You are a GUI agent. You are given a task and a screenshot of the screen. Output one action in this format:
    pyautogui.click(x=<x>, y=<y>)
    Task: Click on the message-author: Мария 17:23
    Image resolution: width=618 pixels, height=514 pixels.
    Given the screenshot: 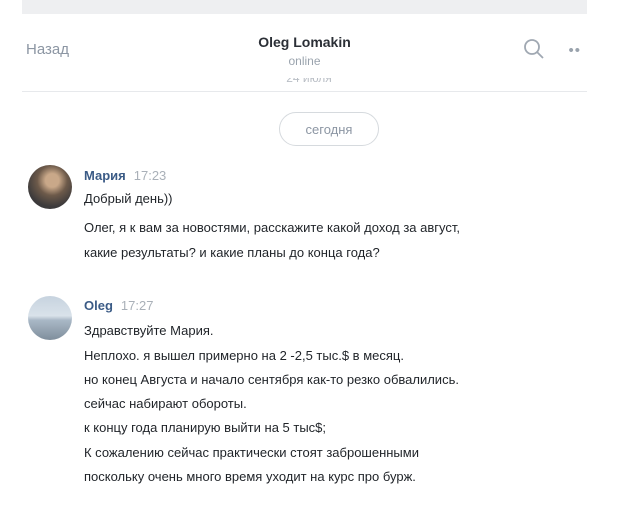 What is the action you would take?
    pyautogui.click(x=125, y=175)
    